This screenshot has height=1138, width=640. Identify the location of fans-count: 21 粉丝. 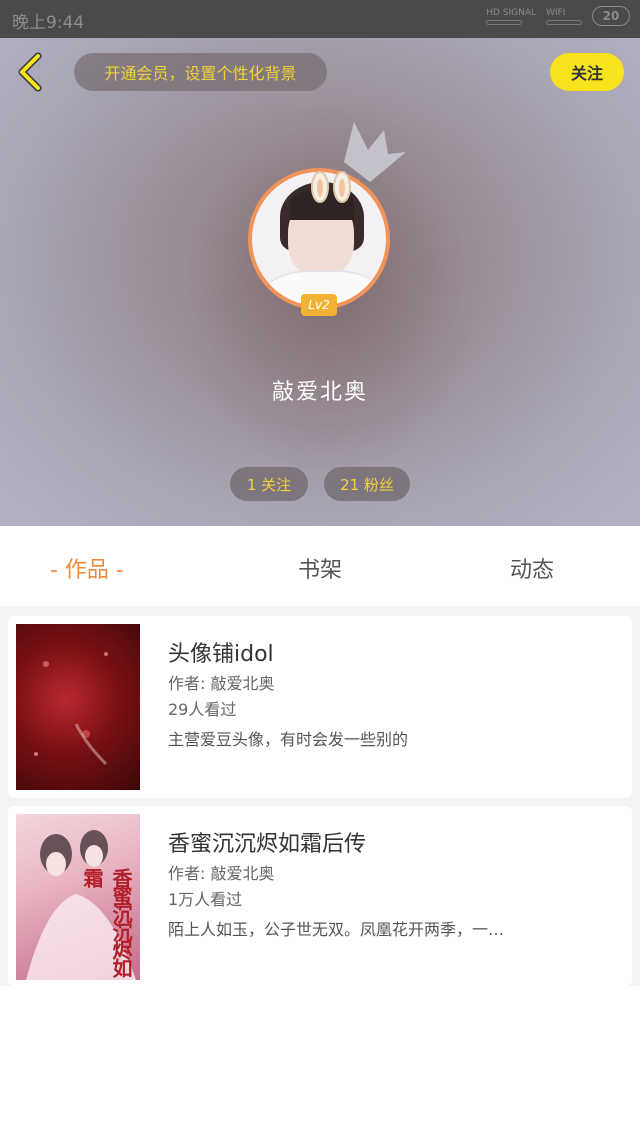
(367, 484).